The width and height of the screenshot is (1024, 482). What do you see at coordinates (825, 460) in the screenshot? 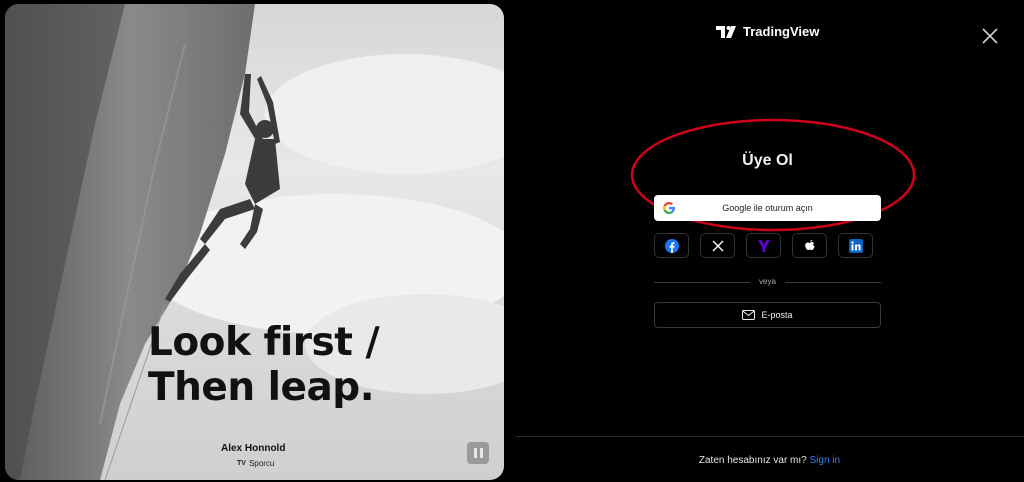
I see `signin-link: Sign in` at bounding box center [825, 460].